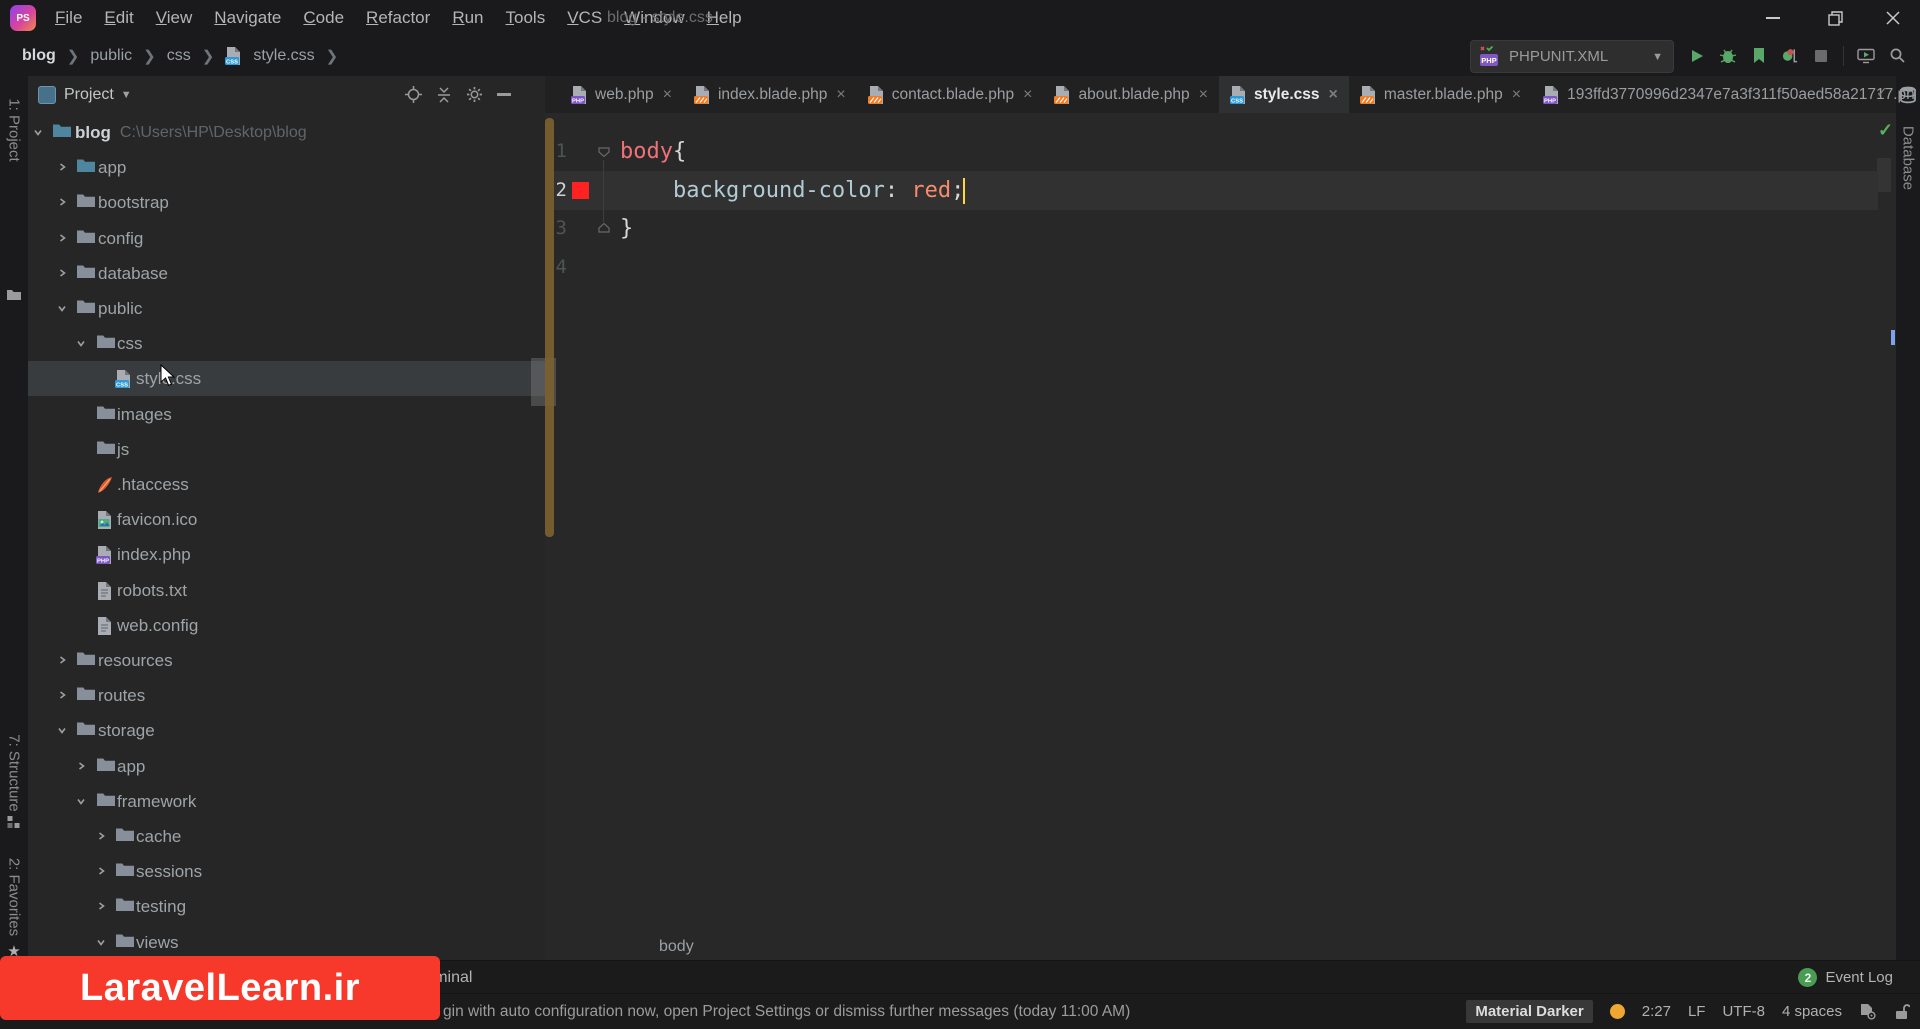  I want to click on tree-item-blog: blog C:\Users\HP\Desktop\blog, so click(286, 132).